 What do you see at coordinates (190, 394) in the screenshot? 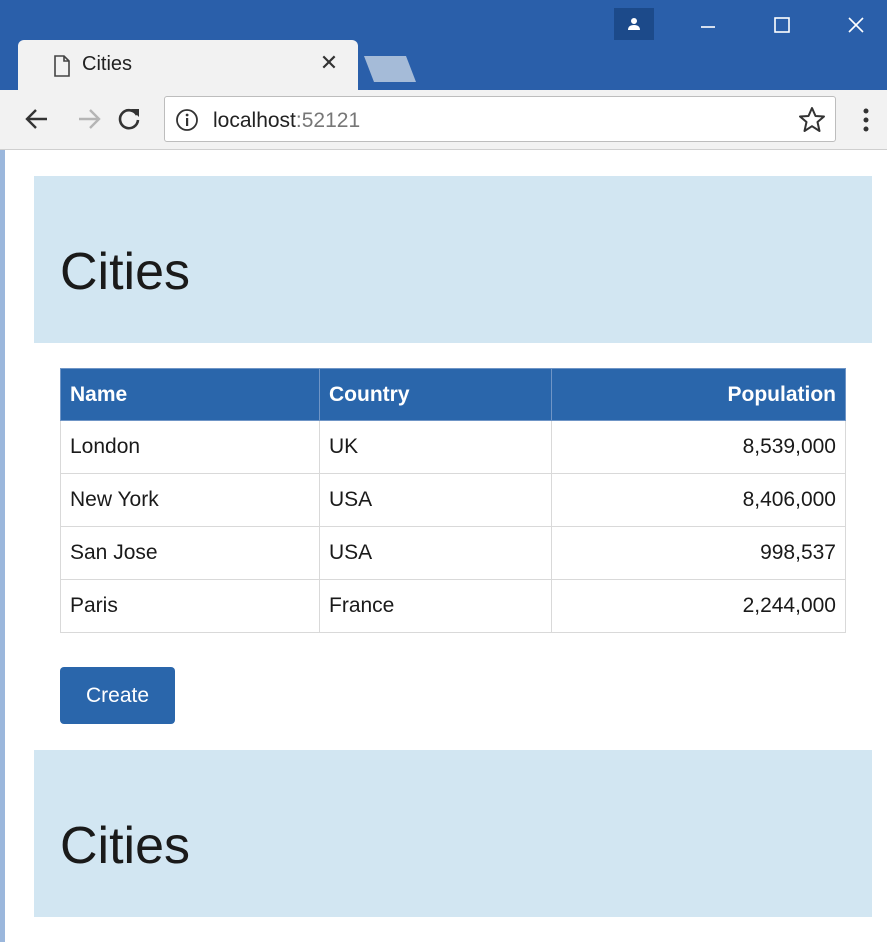
I see `column-header-name: Name` at bounding box center [190, 394].